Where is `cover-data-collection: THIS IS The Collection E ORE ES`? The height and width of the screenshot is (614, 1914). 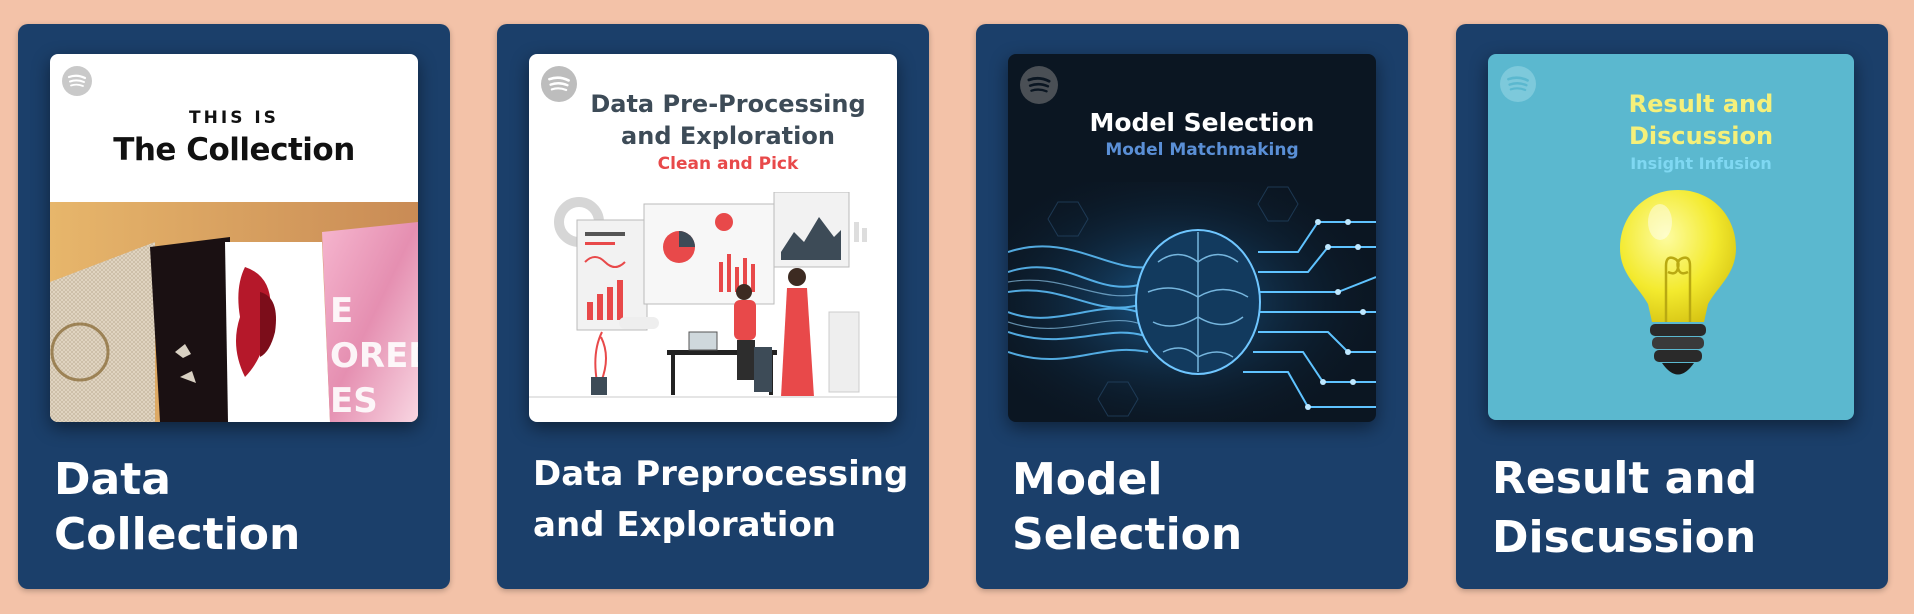
cover-data-collection: THIS IS The Collection E ORE ES is located at coordinates (234, 238).